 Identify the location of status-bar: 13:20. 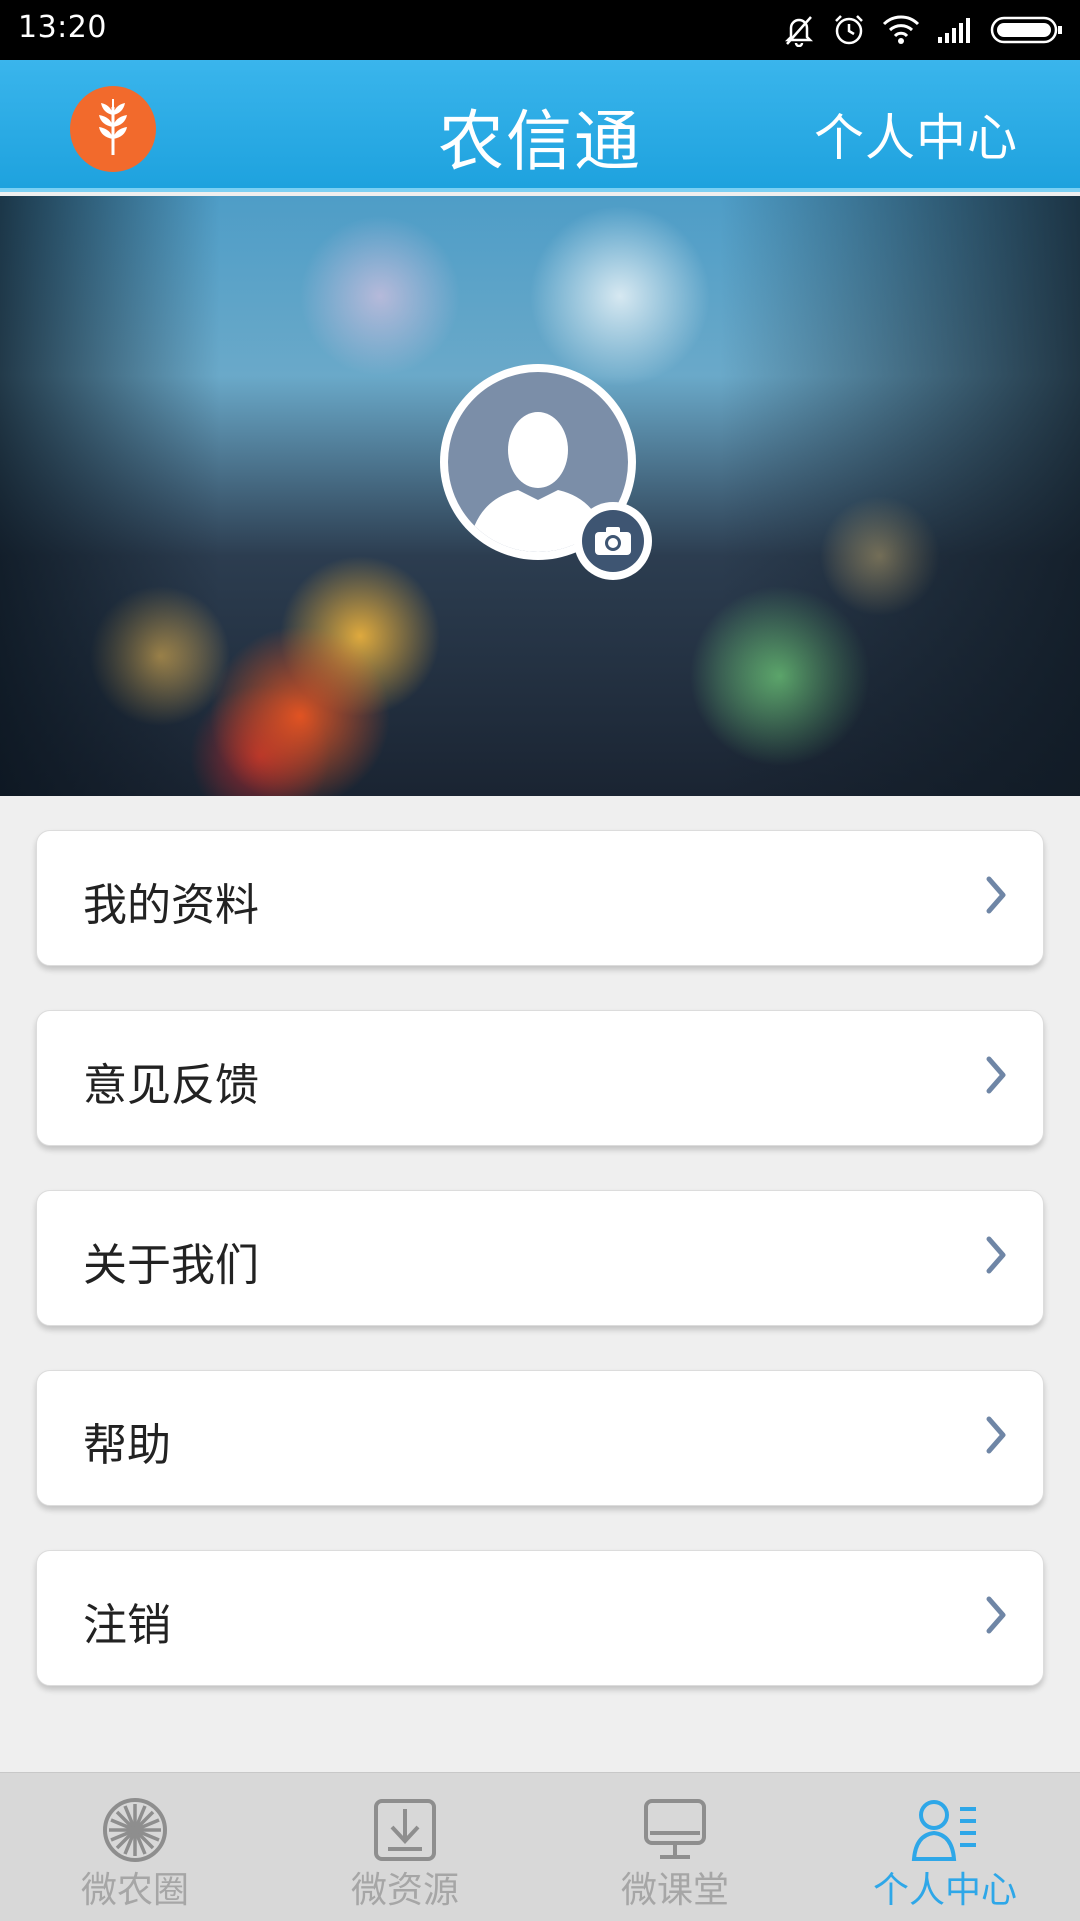
(540, 30).